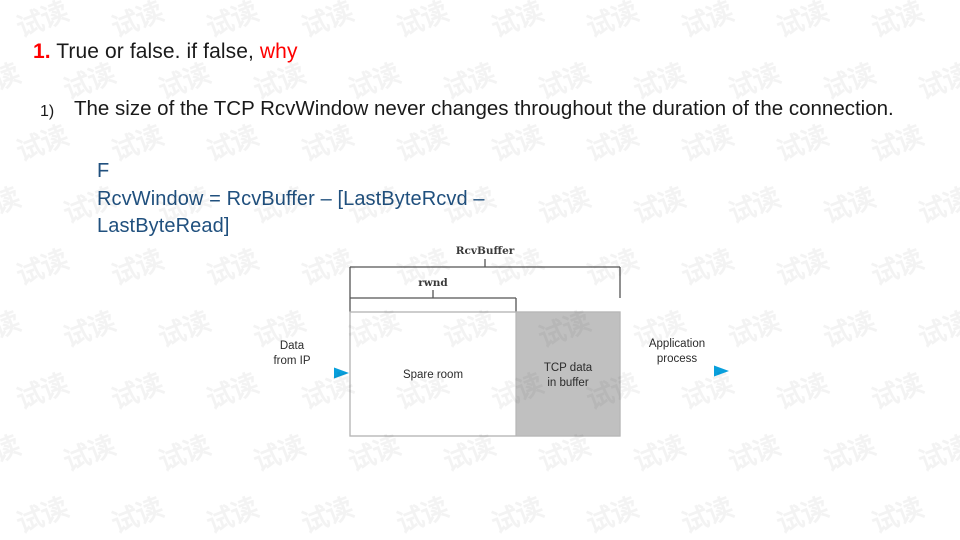  Describe the element at coordinates (47, 111) in the screenshot. I see `list-marker: 1)` at that location.